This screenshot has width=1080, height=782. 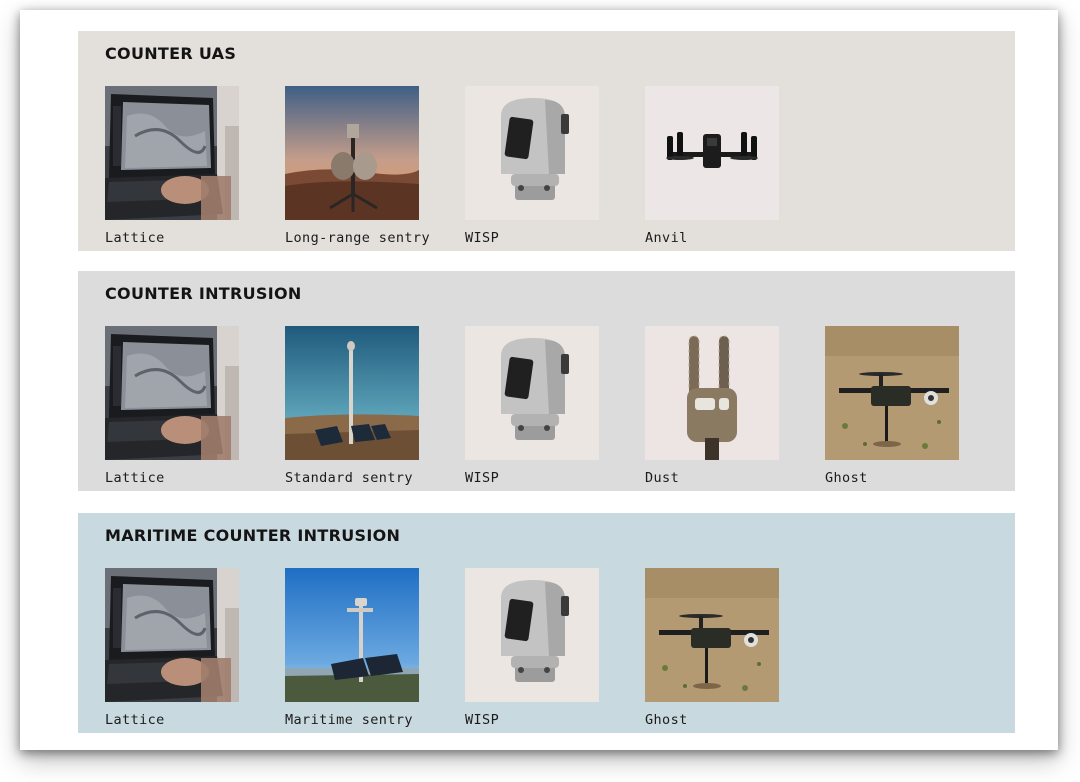 What do you see at coordinates (712, 393) in the screenshot?
I see `dust-sensor-image` at bounding box center [712, 393].